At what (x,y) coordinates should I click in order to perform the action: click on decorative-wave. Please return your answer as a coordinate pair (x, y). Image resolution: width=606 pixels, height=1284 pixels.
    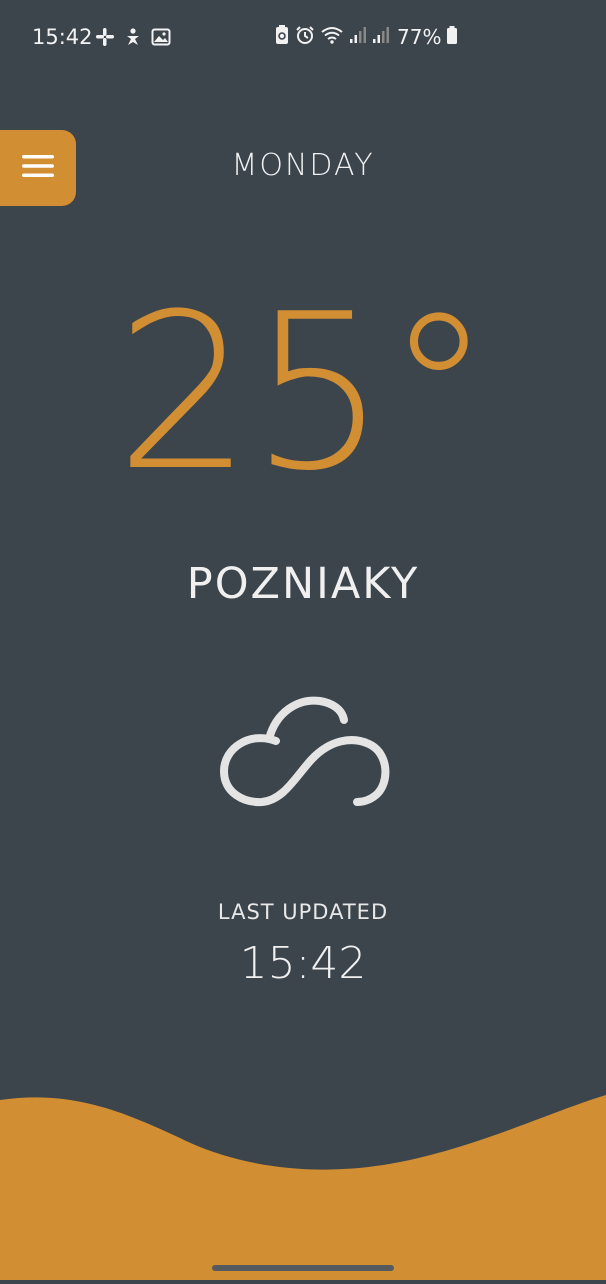
    Looking at the image, I should click on (303, 1185).